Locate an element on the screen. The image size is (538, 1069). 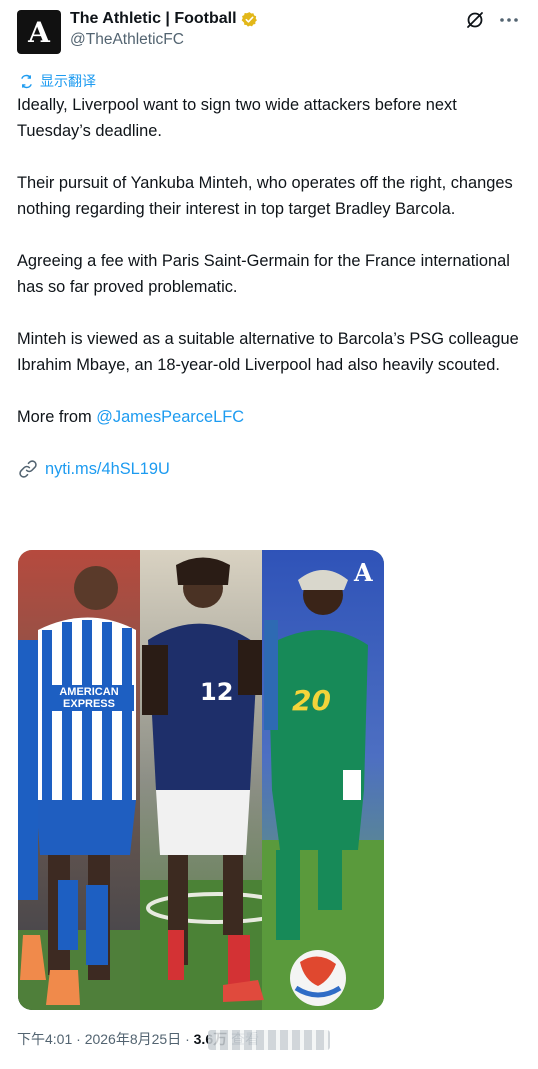
url-line: nyti.ms/4hSL19U is located at coordinates (272, 469).